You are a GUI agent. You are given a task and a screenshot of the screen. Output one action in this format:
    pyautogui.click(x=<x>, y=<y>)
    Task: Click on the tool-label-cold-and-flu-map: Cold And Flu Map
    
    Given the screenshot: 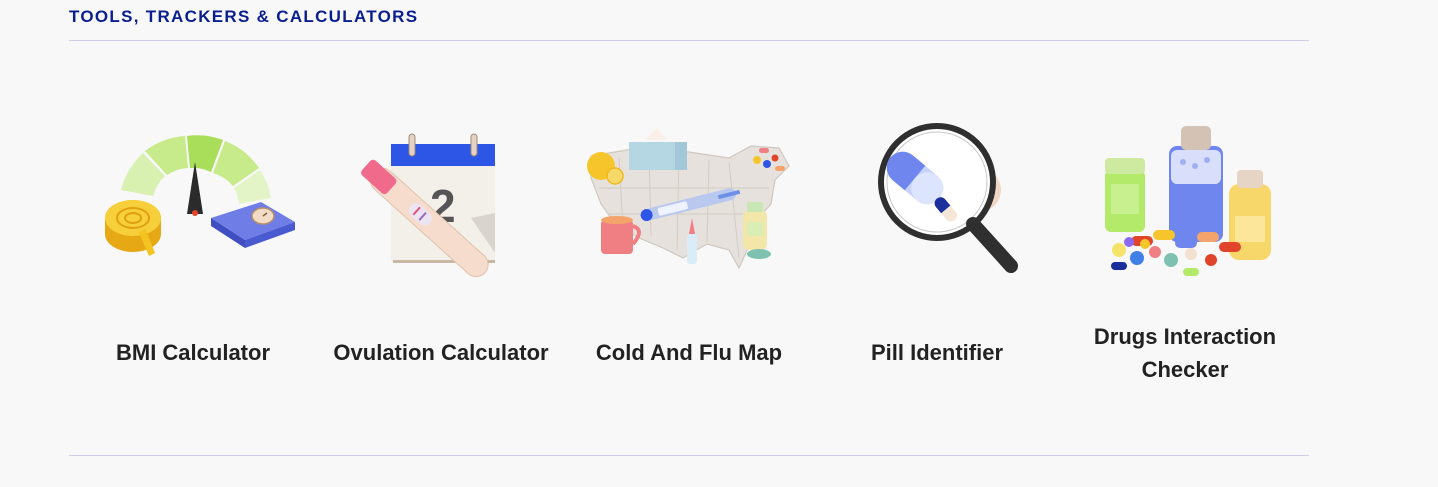 What is the action you would take?
    pyautogui.click(x=689, y=352)
    